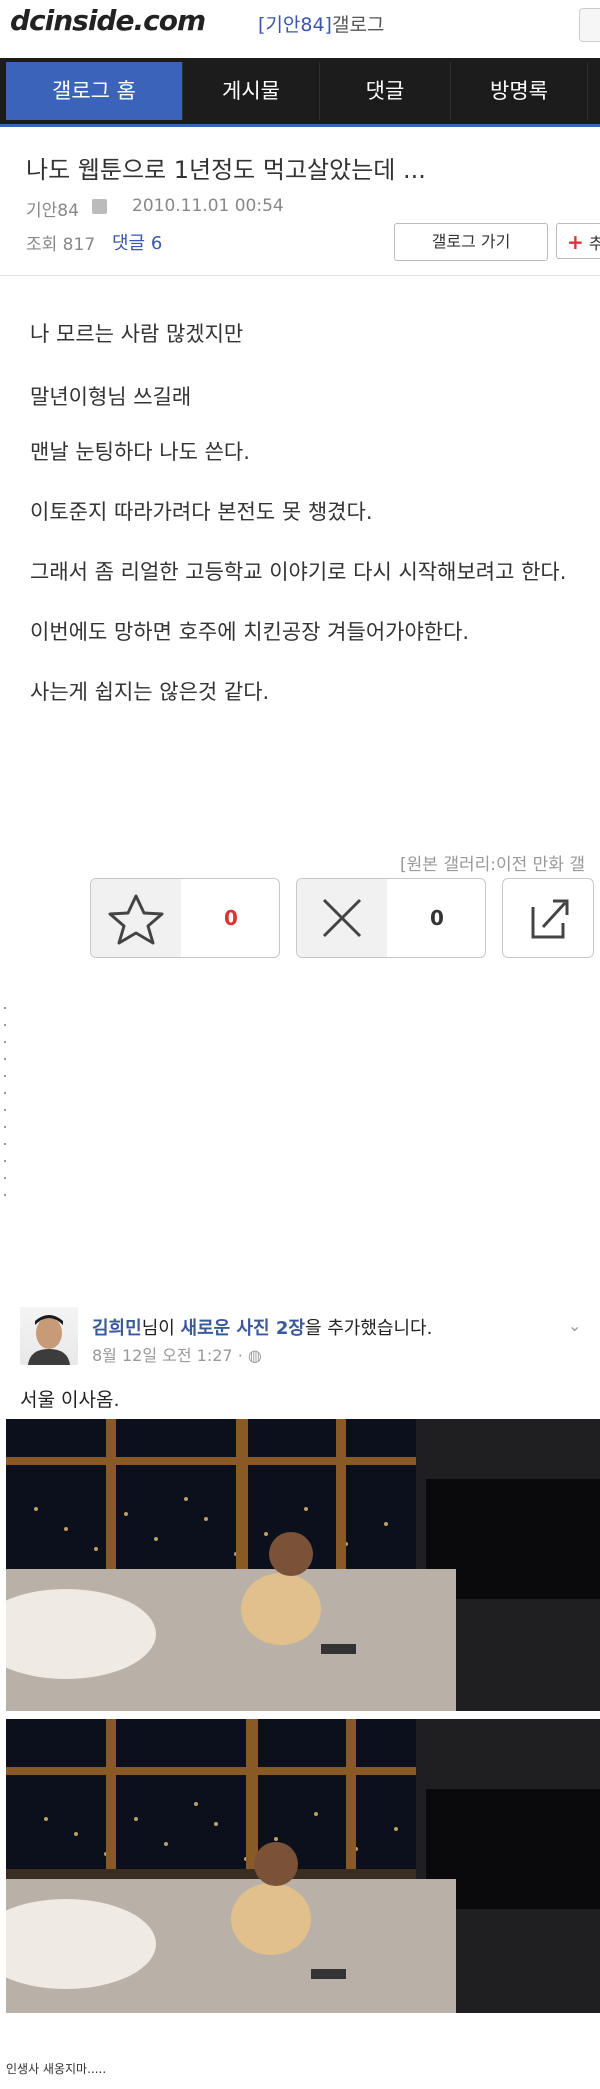  I want to click on facebook-user-name: 김희민, so click(117, 1328).